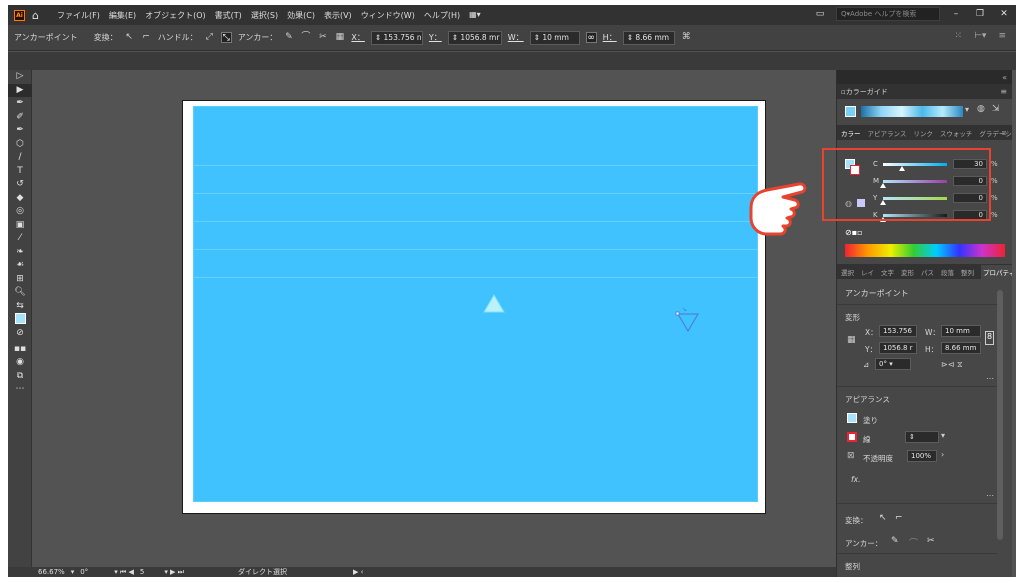 The image size is (1024, 583). Describe the element at coordinates (209, 37) in the screenshot. I see `show-handles-icon: ⤢` at that location.